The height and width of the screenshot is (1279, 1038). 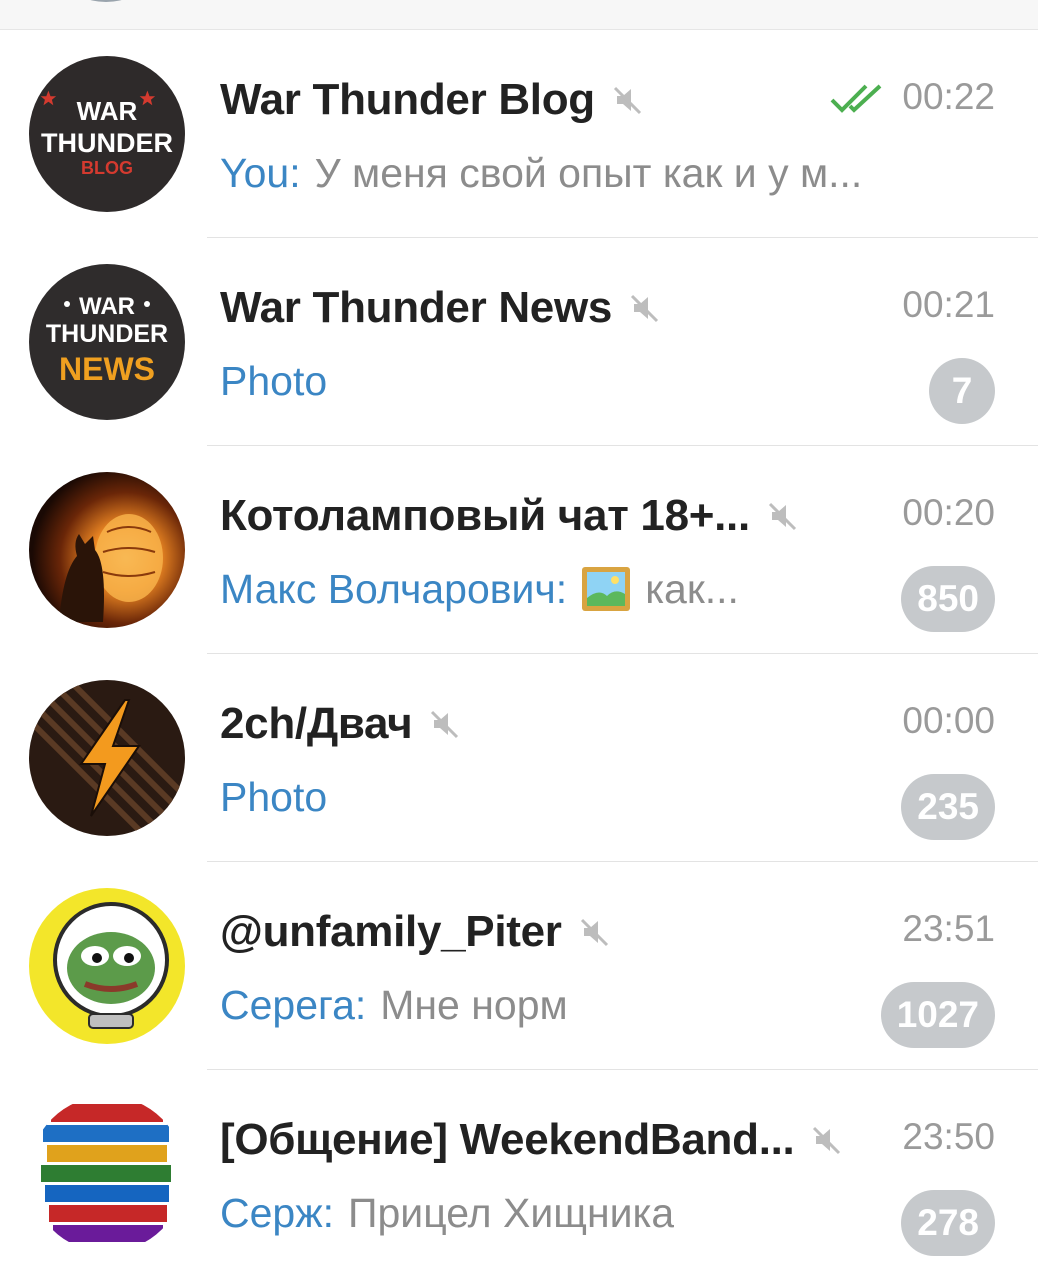 I want to click on avatar-logo-text: NEWS, so click(x=107, y=369).